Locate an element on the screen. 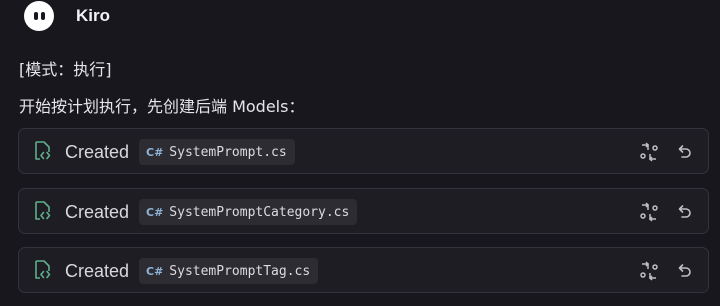 This screenshot has width=720, height=306. file-change-card: Created C# SystemPrompt.cs is located at coordinates (363, 151).